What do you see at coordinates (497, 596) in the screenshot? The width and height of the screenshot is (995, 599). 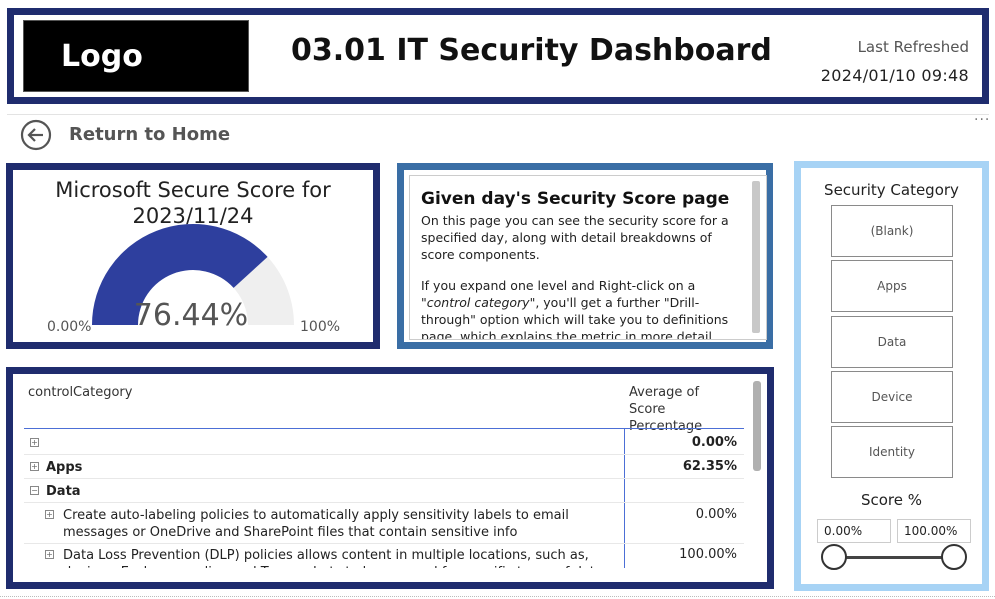 I see `page-bottom-border` at bounding box center [497, 596].